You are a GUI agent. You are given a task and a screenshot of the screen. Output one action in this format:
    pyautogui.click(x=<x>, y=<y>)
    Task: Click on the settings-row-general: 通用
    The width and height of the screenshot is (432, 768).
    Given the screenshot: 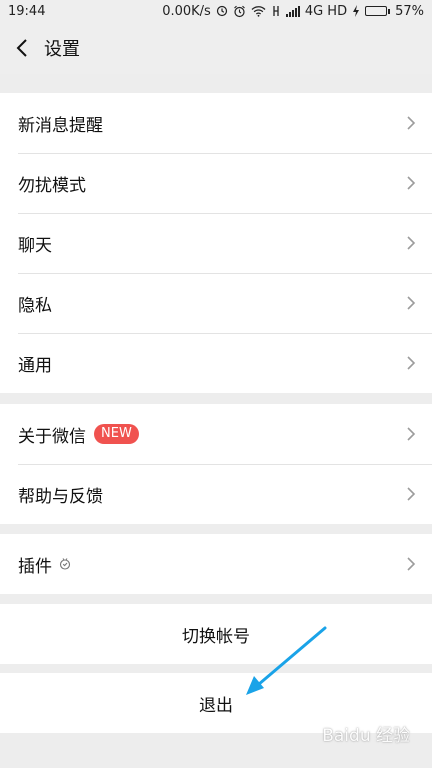 What is the action you would take?
    pyautogui.click(x=216, y=363)
    